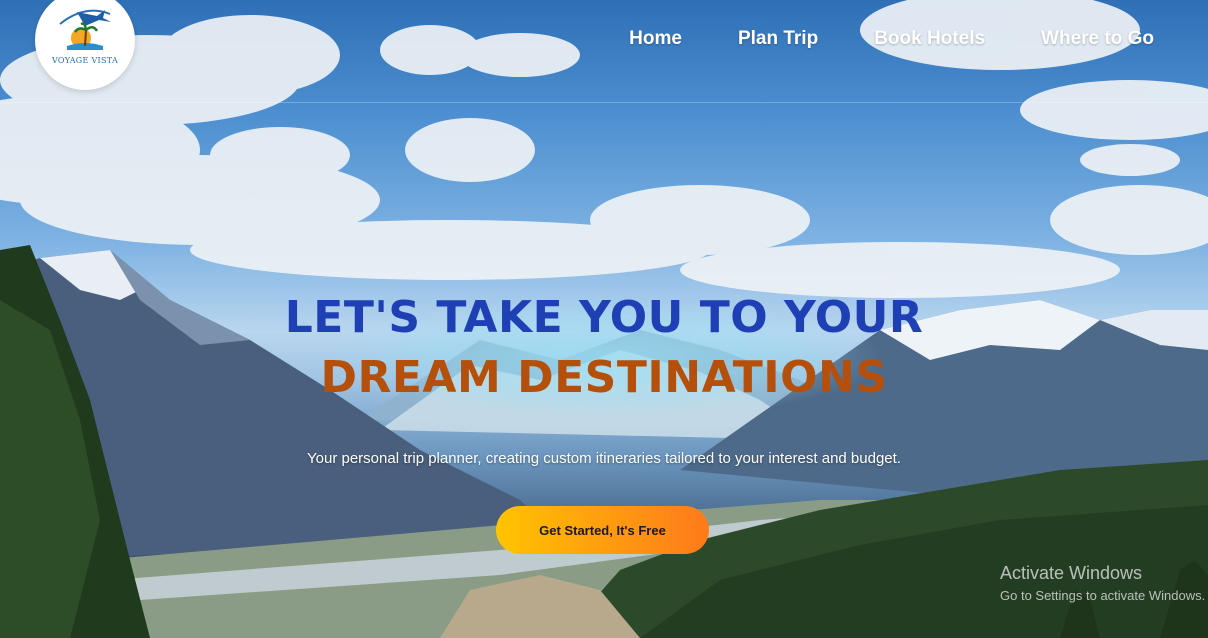 Image resolution: width=1208 pixels, height=638 pixels. Describe the element at coordinates (655, 39) in the screenshot. I see `nav-home-link: Home` at that location.